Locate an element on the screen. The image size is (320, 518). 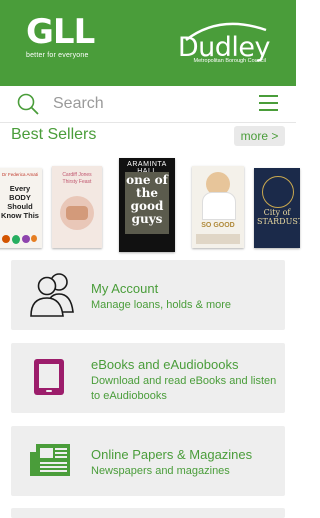
book-cover: Cardiff Jones Thirsty Feast is located at coordinates (77, 207).